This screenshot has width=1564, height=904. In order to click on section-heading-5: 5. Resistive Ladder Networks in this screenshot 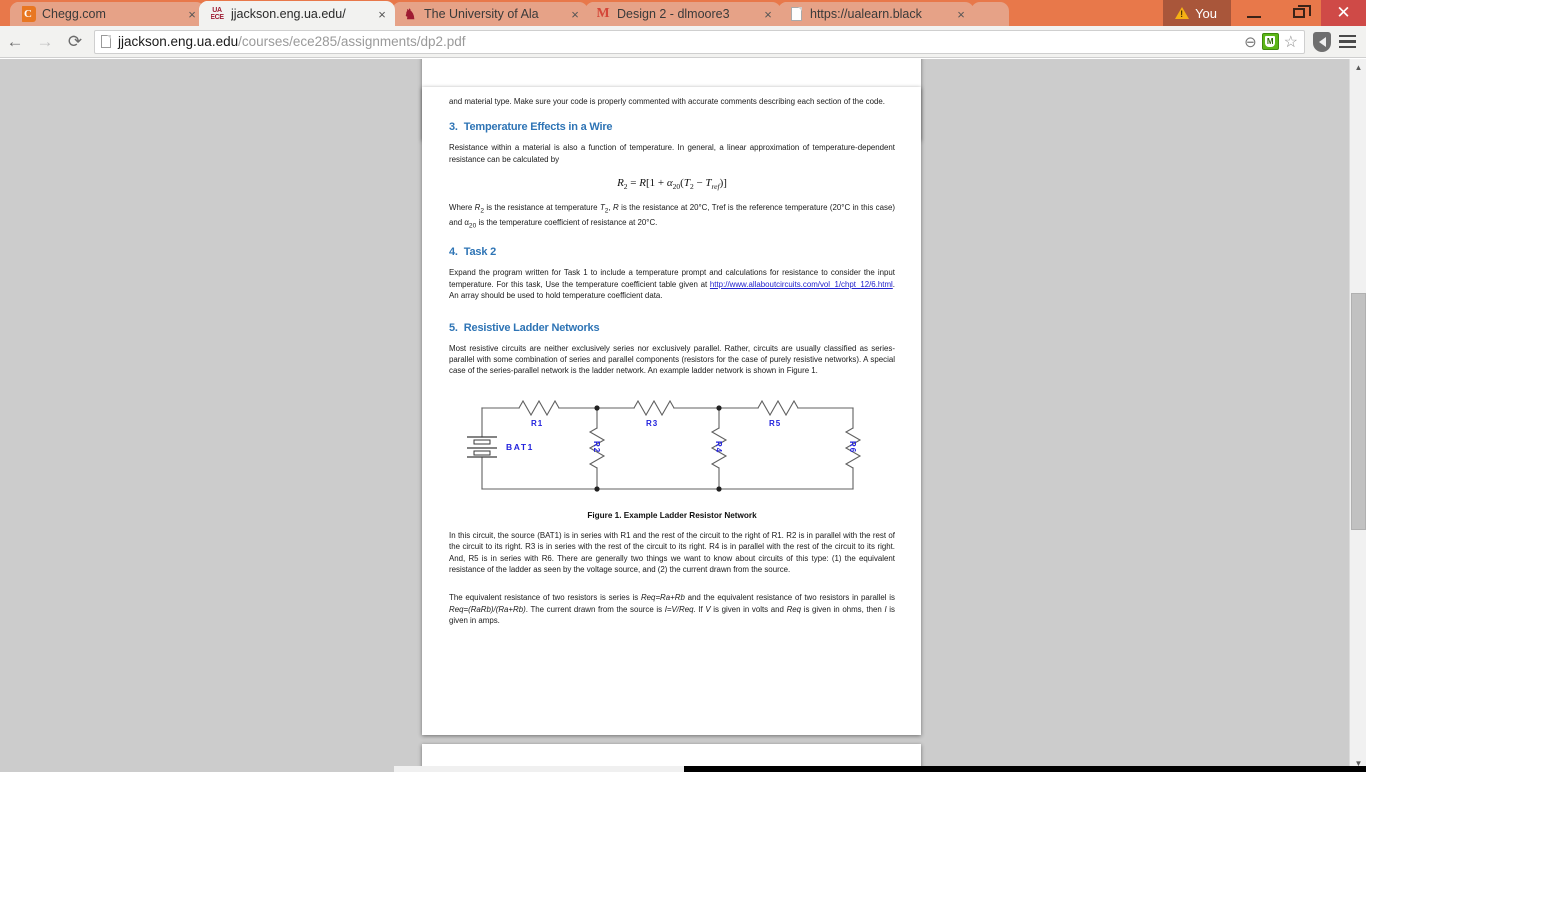, I will do `click(672, 328)`.